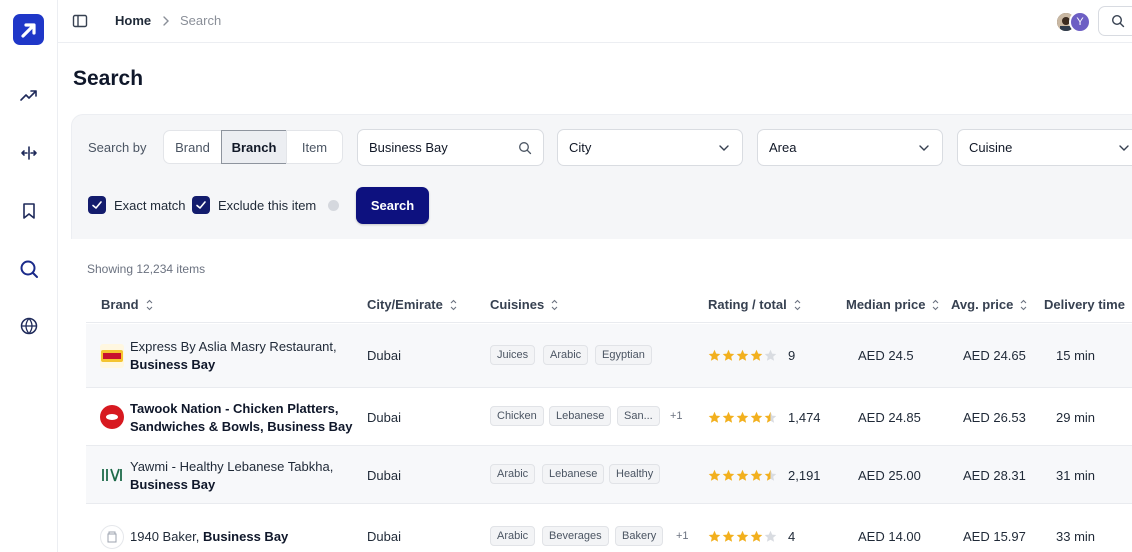  Describe the element at coordinates (29, 269) in the screenshot. I see `search-nav-icon` at that location.